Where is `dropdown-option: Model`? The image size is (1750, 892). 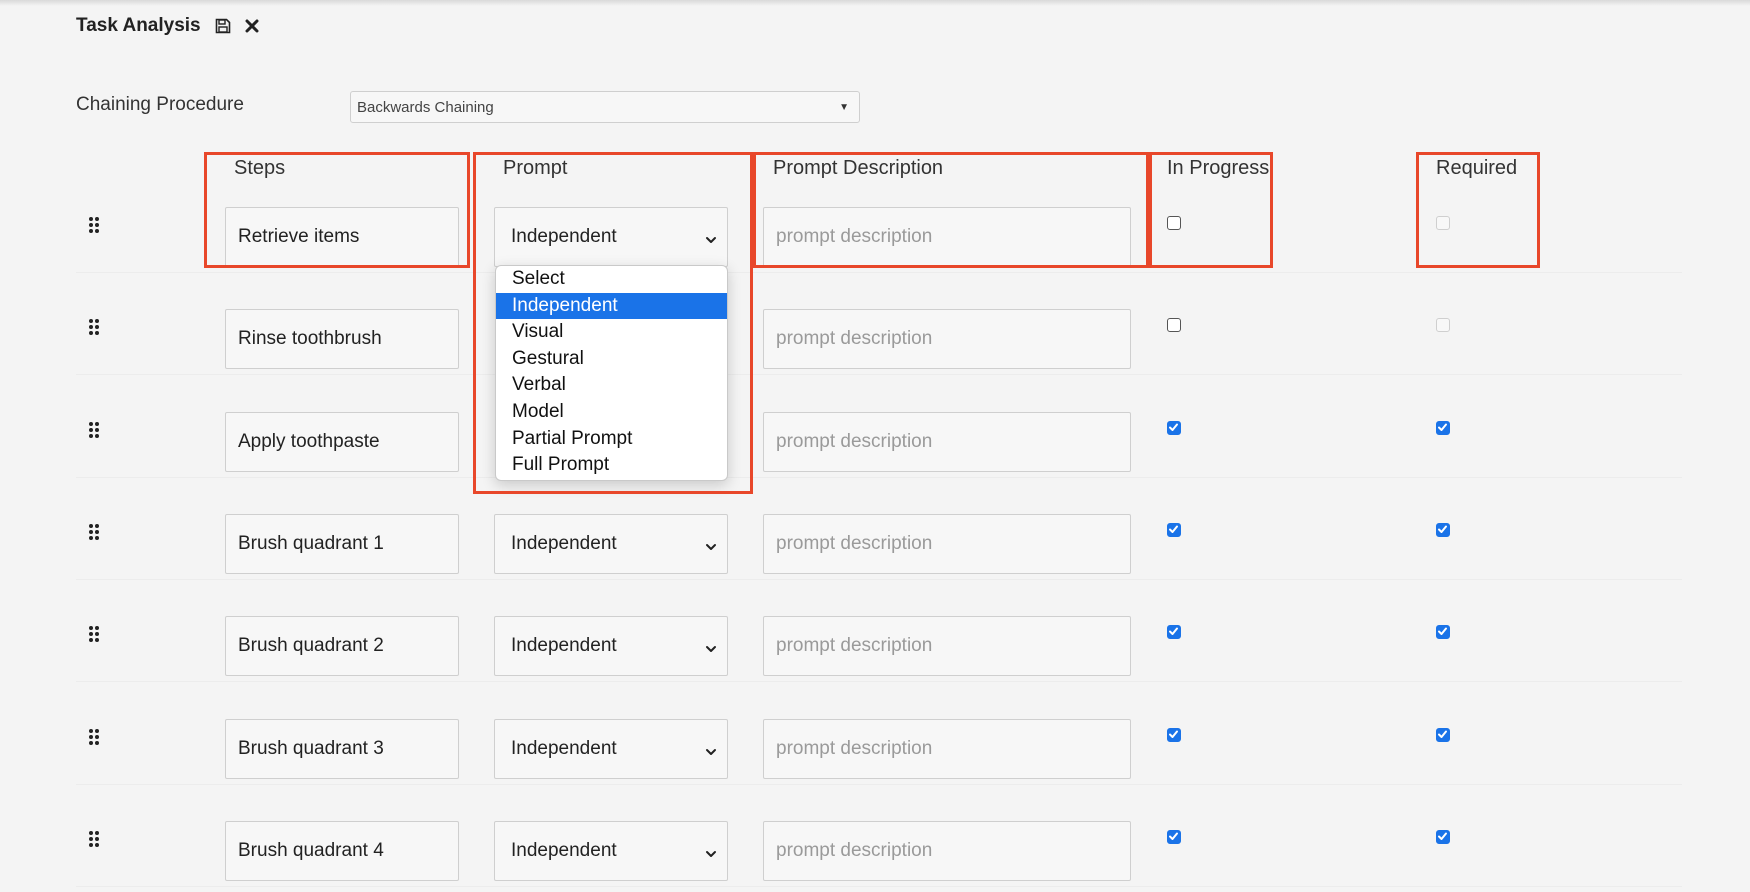
dropdown-option: Model is located at coordinates (611, 412).